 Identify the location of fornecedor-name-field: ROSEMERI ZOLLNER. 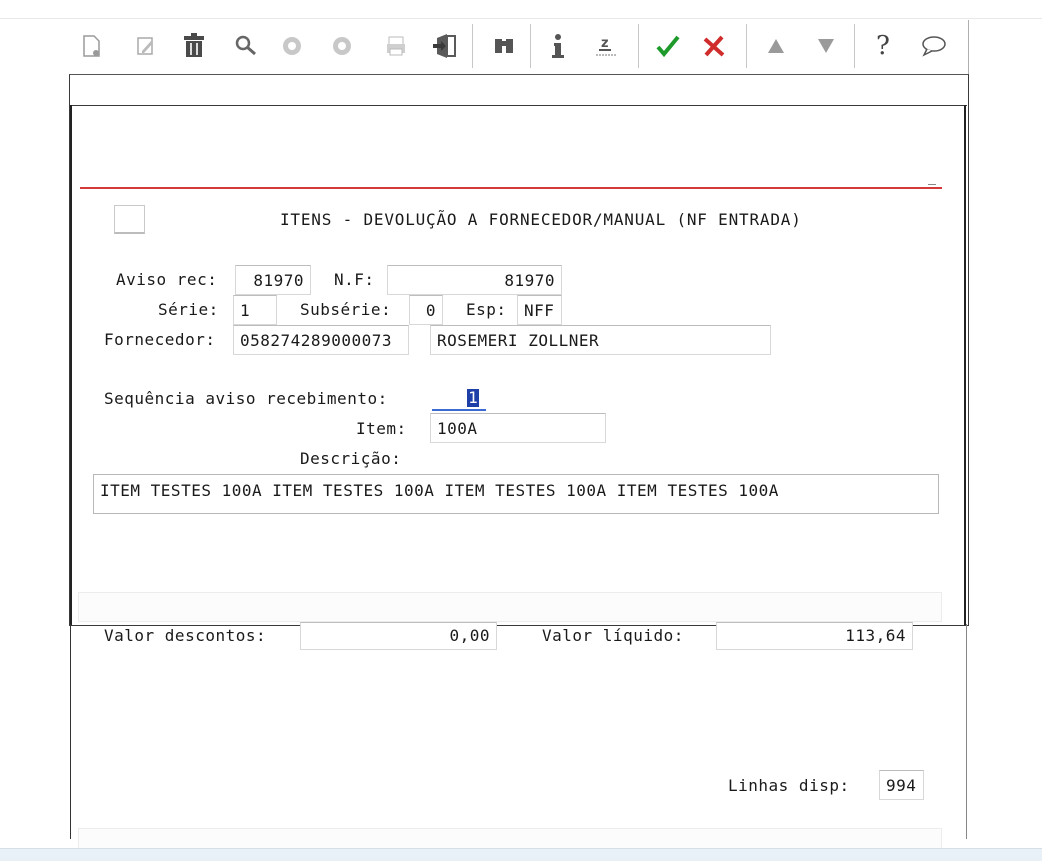
(600, 340).